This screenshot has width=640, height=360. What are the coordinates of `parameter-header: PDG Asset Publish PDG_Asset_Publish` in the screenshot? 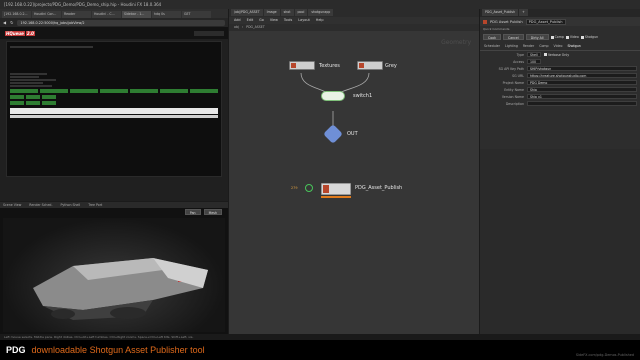 It's located at (560, 21).